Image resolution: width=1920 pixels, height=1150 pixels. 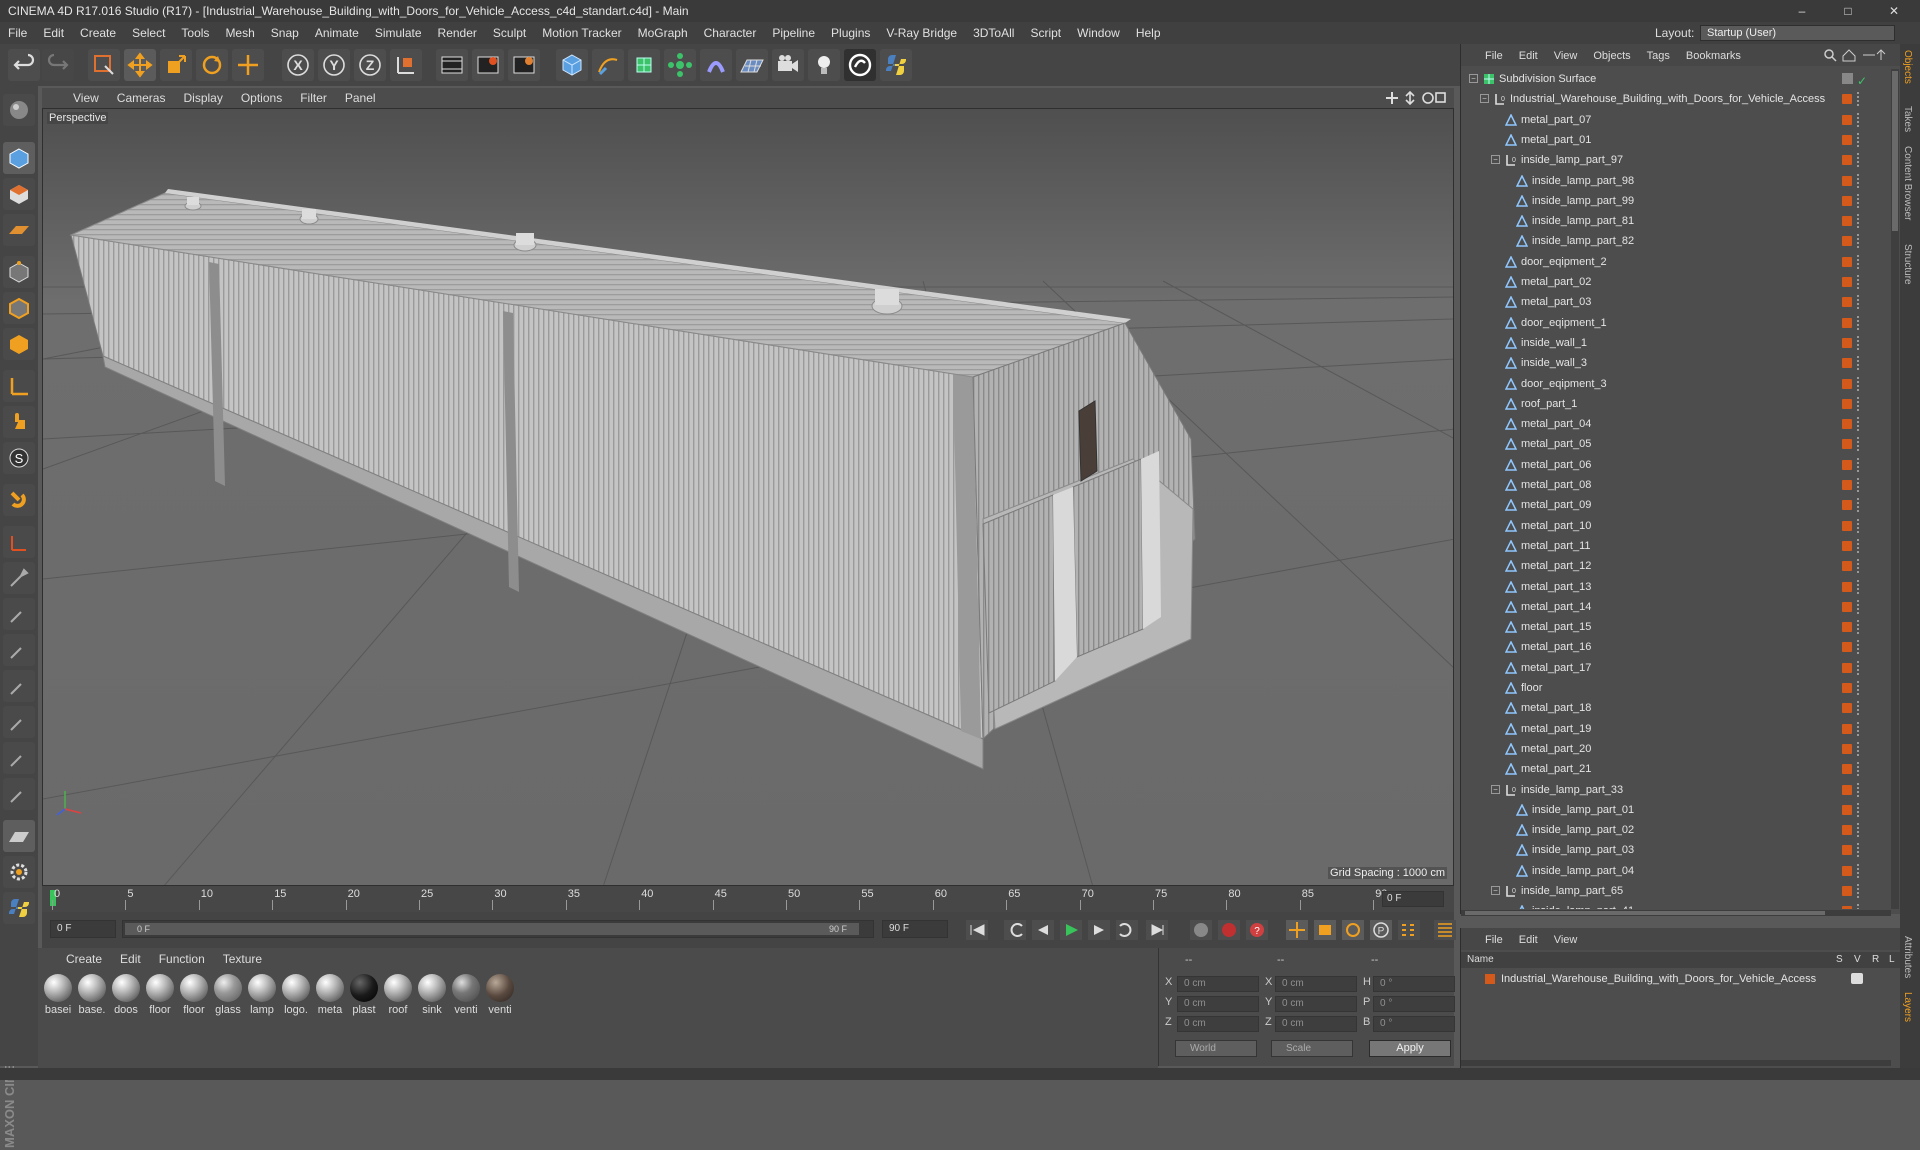 What do you see at coordinates (1218, 1004) in the screenshot?
I see `position-y-field: 0 cm` at bounding box center [1218, 1004].